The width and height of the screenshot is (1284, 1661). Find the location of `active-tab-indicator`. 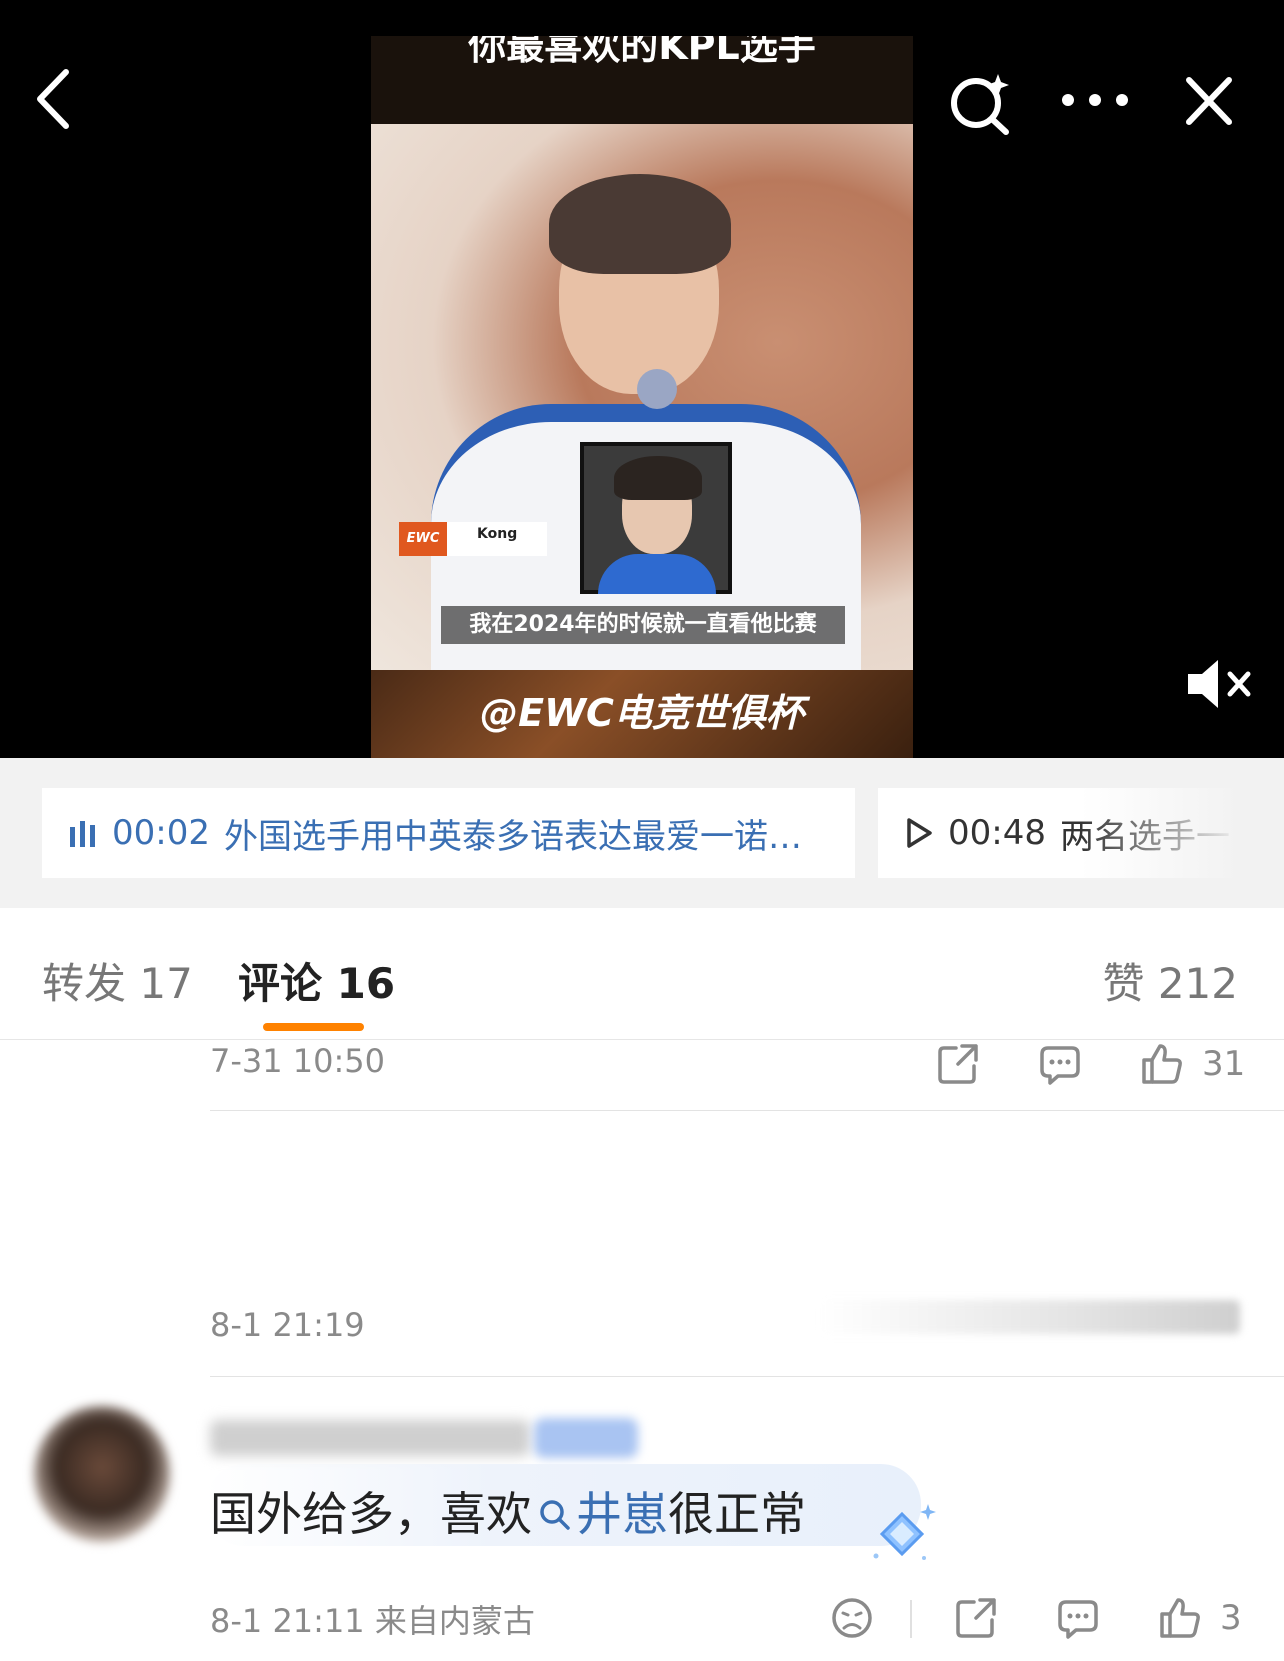

active-tab-indicator is located at coordinates (313, 1027).